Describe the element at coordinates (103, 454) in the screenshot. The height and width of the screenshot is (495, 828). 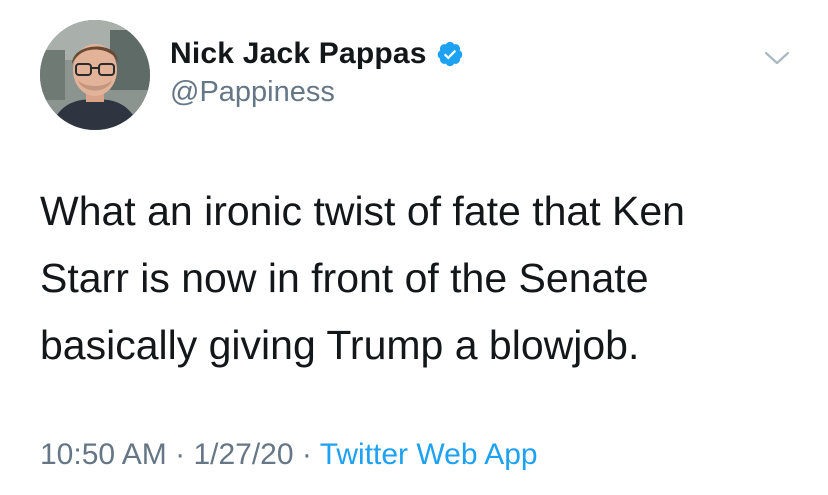
I see `tweet-time: 10:50 AM` at that location.